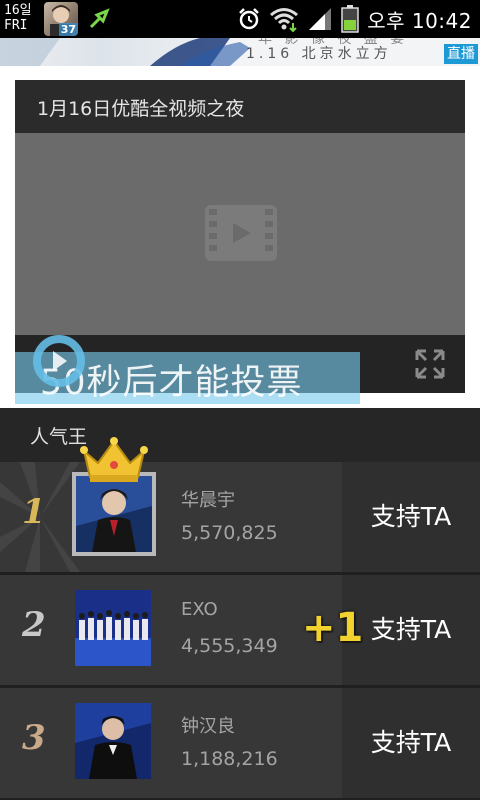 The image size is (480, 800). I want to click on vote-count: 4,555,349, so click(229, 646).